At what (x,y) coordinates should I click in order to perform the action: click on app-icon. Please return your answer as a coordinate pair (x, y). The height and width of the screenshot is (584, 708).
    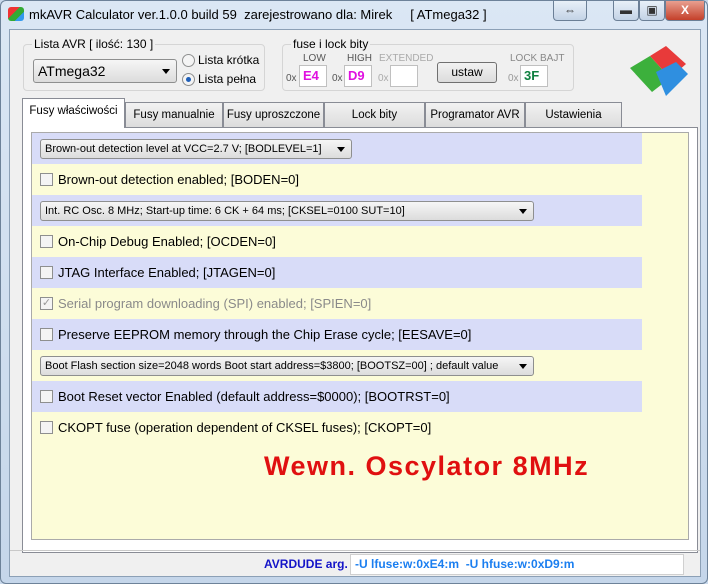
    Looking at the image, I should click on (16, 14).